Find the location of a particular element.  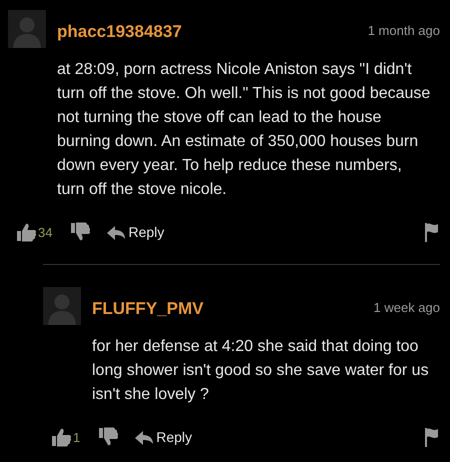

timestamp: 1 week ago is located at coordinates (407, 307).